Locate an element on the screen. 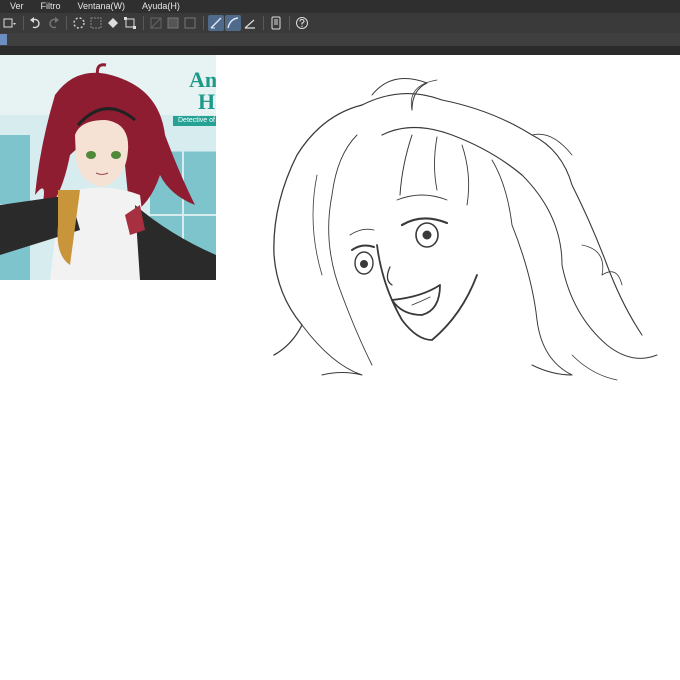  layer-dropdown-icon is located at coordinates (10, 23).